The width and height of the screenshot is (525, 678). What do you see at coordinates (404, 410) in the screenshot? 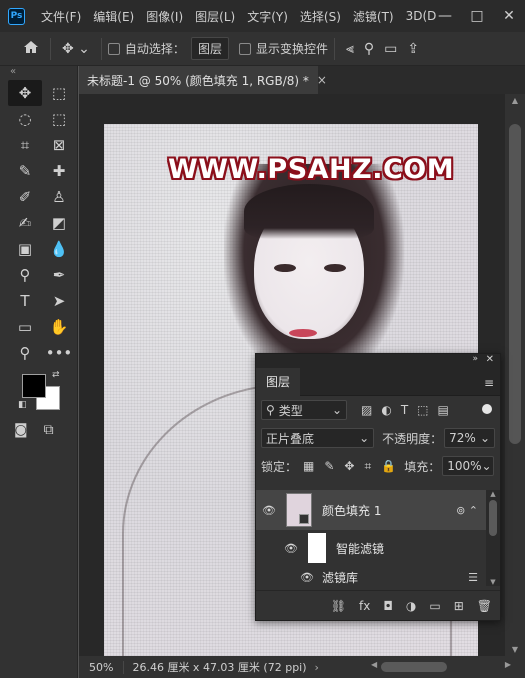
I see `type-filter-icon: T` at bounding box center [404, 410].